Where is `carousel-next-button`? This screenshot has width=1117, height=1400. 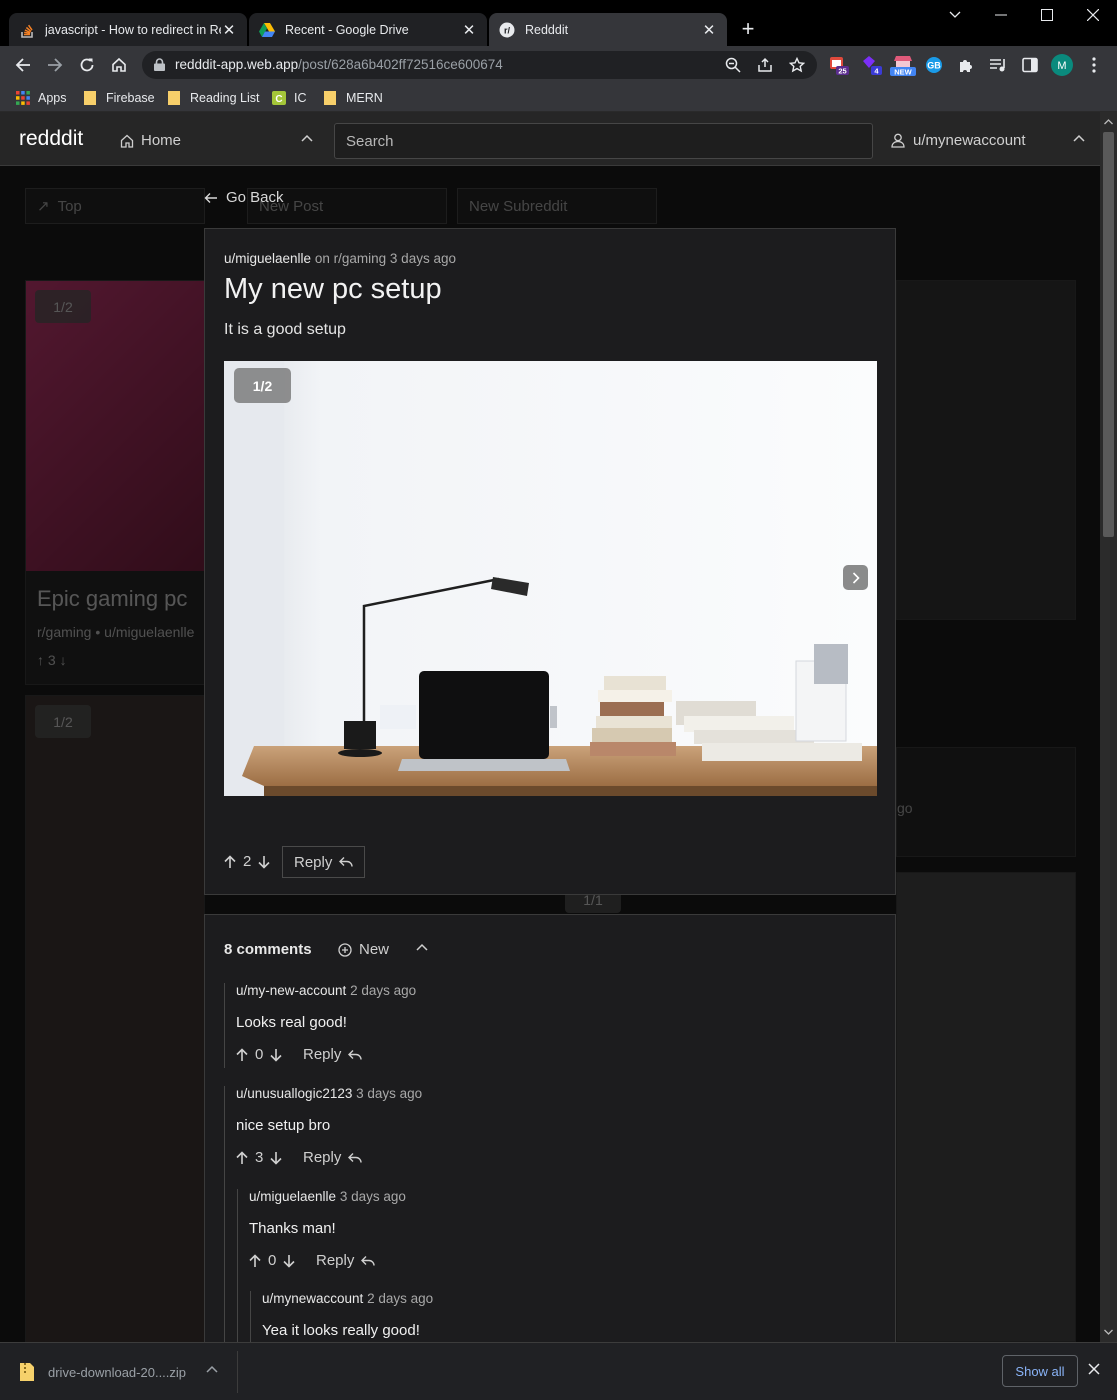 carousel-next-button is located at coordinates (855, 577).